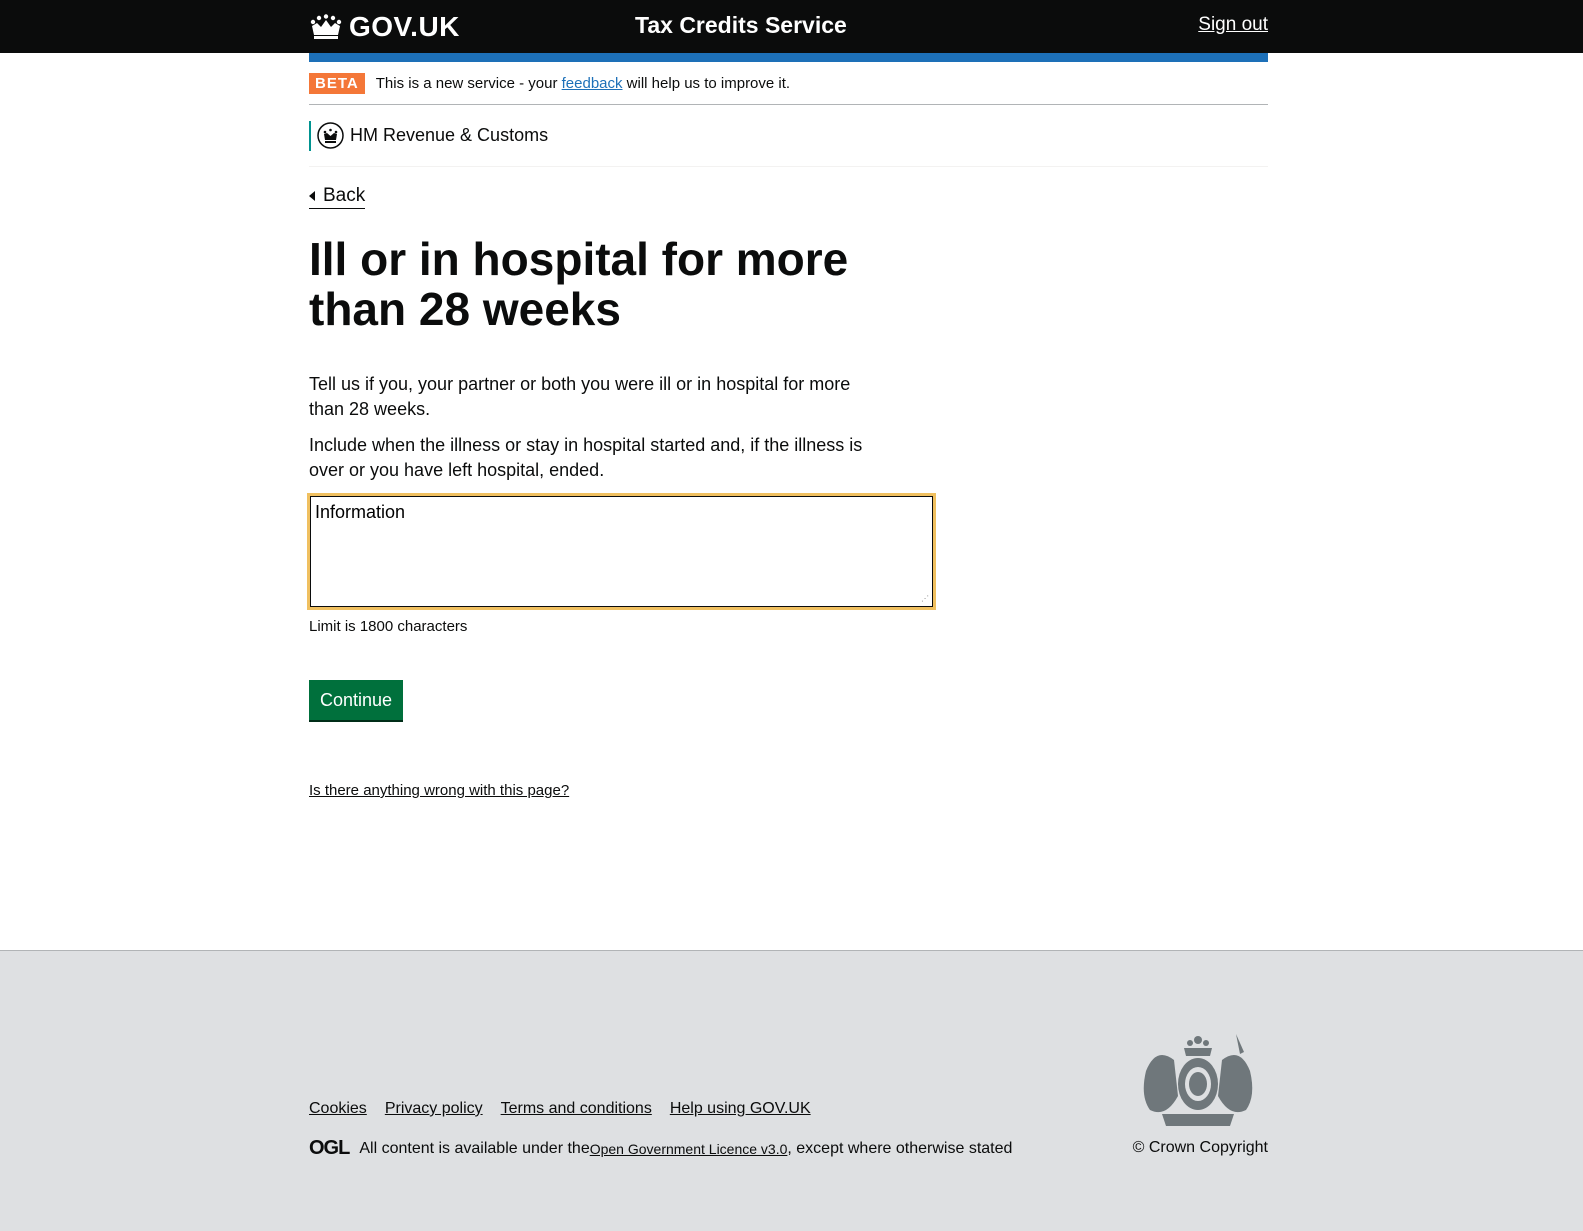  I want to click on feedback-link: feedback, so click(592, 83).